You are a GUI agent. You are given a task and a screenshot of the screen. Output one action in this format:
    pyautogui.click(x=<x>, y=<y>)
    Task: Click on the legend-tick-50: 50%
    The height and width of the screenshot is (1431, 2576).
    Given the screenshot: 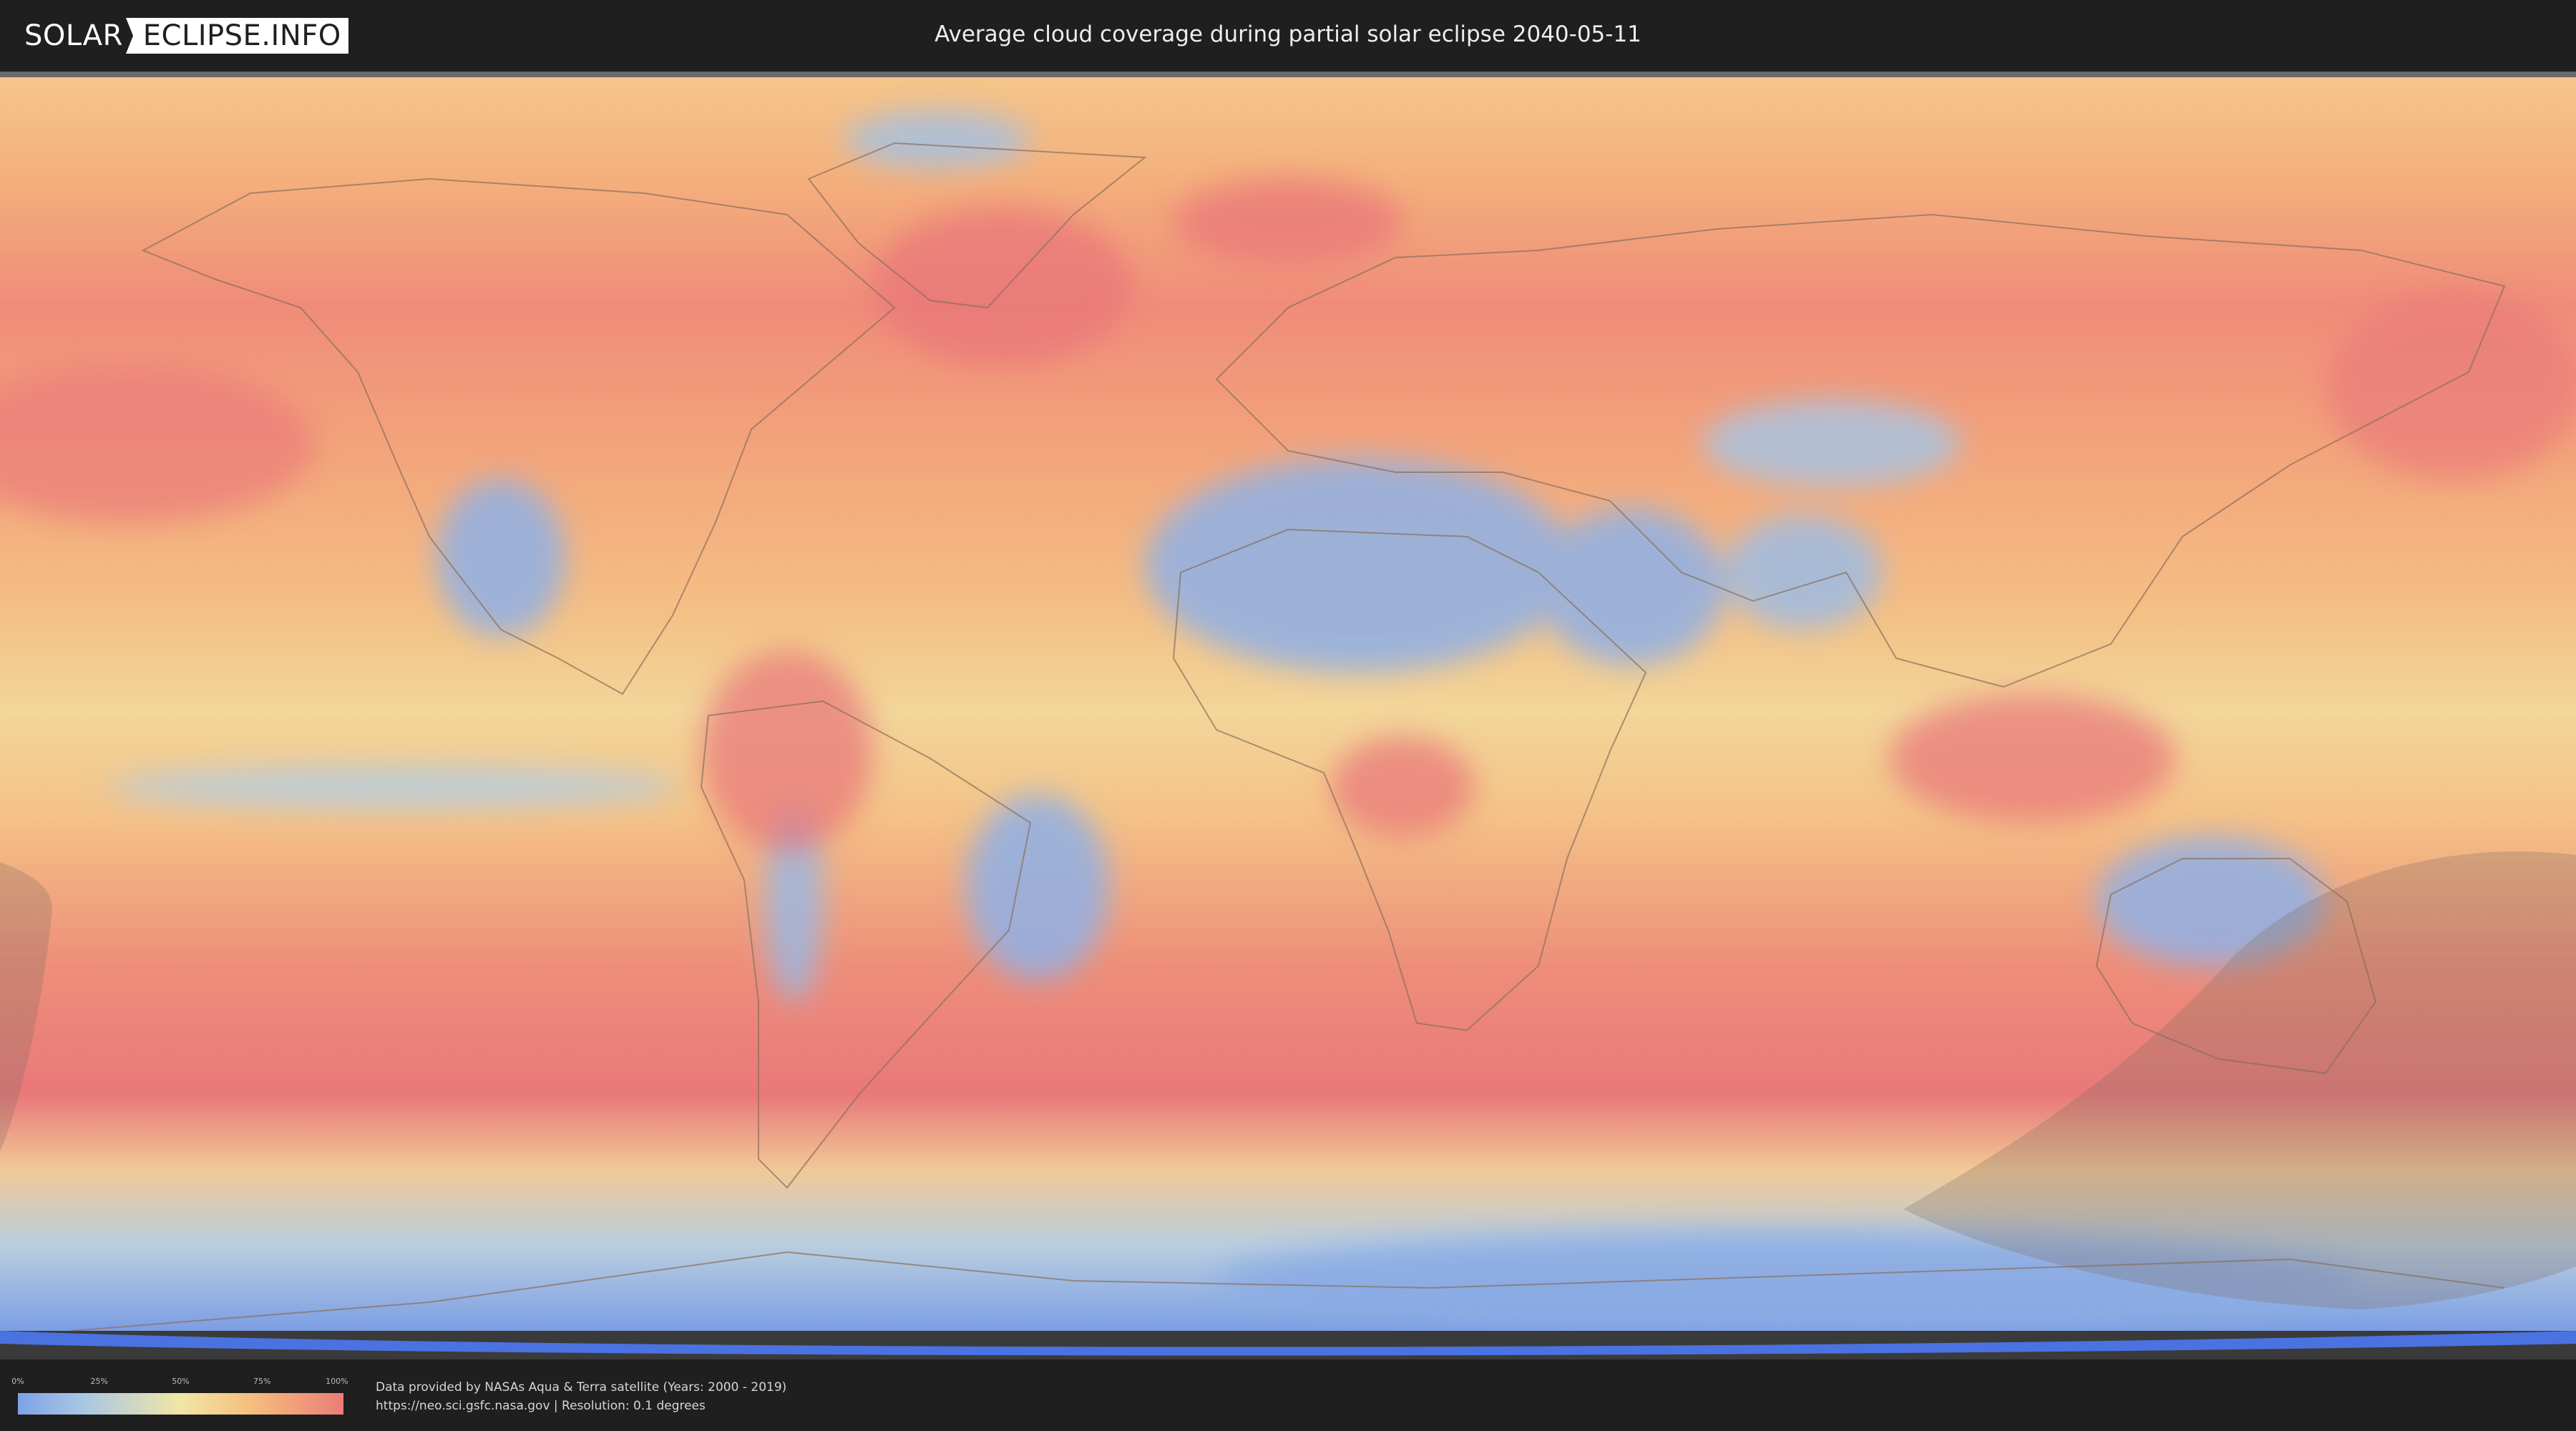 What is the action you would take?
    pyautogui.click(x=181, y=1382)
    